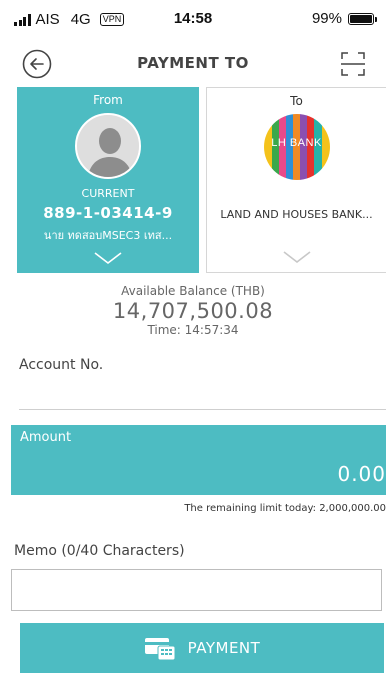 The image size is (386, 684). Describe the element at coordinates (361, 474) in the screenshot. I see `amount-value: 0.00` at that location.